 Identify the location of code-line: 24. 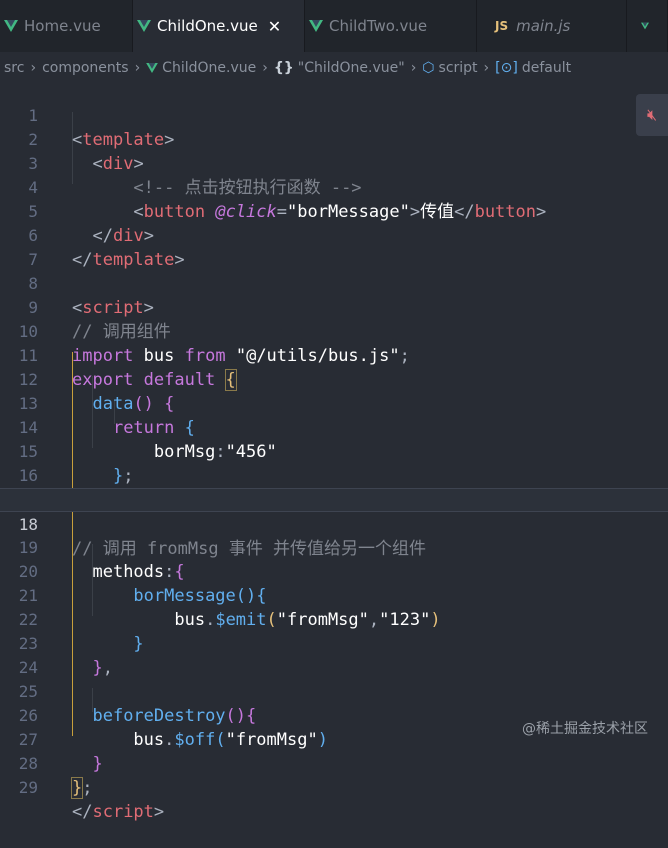
(334, 654).